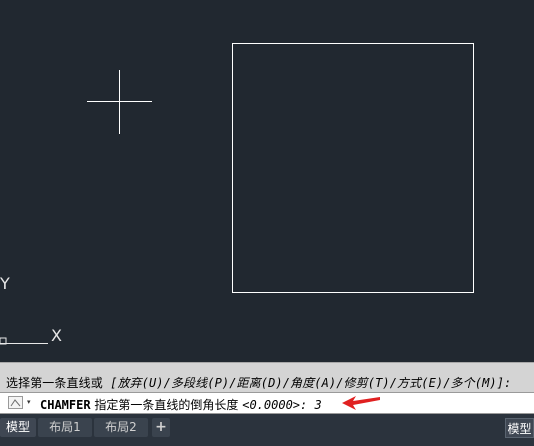 This screenshot has height=446, width=534. Describe the element at coordinates (31, 402) in the screenshot. I see `chevron-down-icon: ▾` at that location.